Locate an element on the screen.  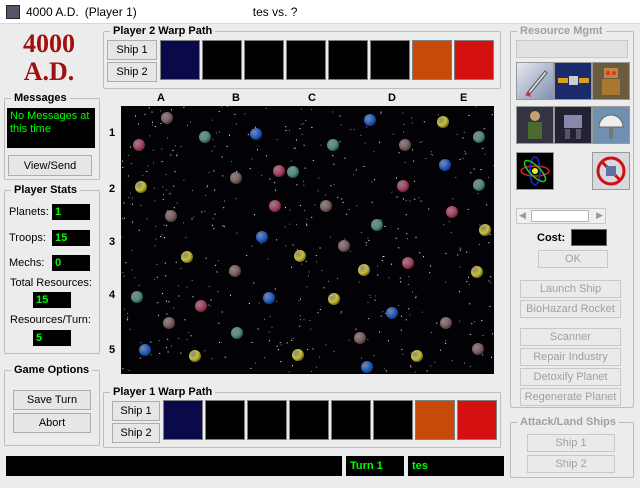
repair-industry-button: Repair Industry is located at coordinates (570, 357).